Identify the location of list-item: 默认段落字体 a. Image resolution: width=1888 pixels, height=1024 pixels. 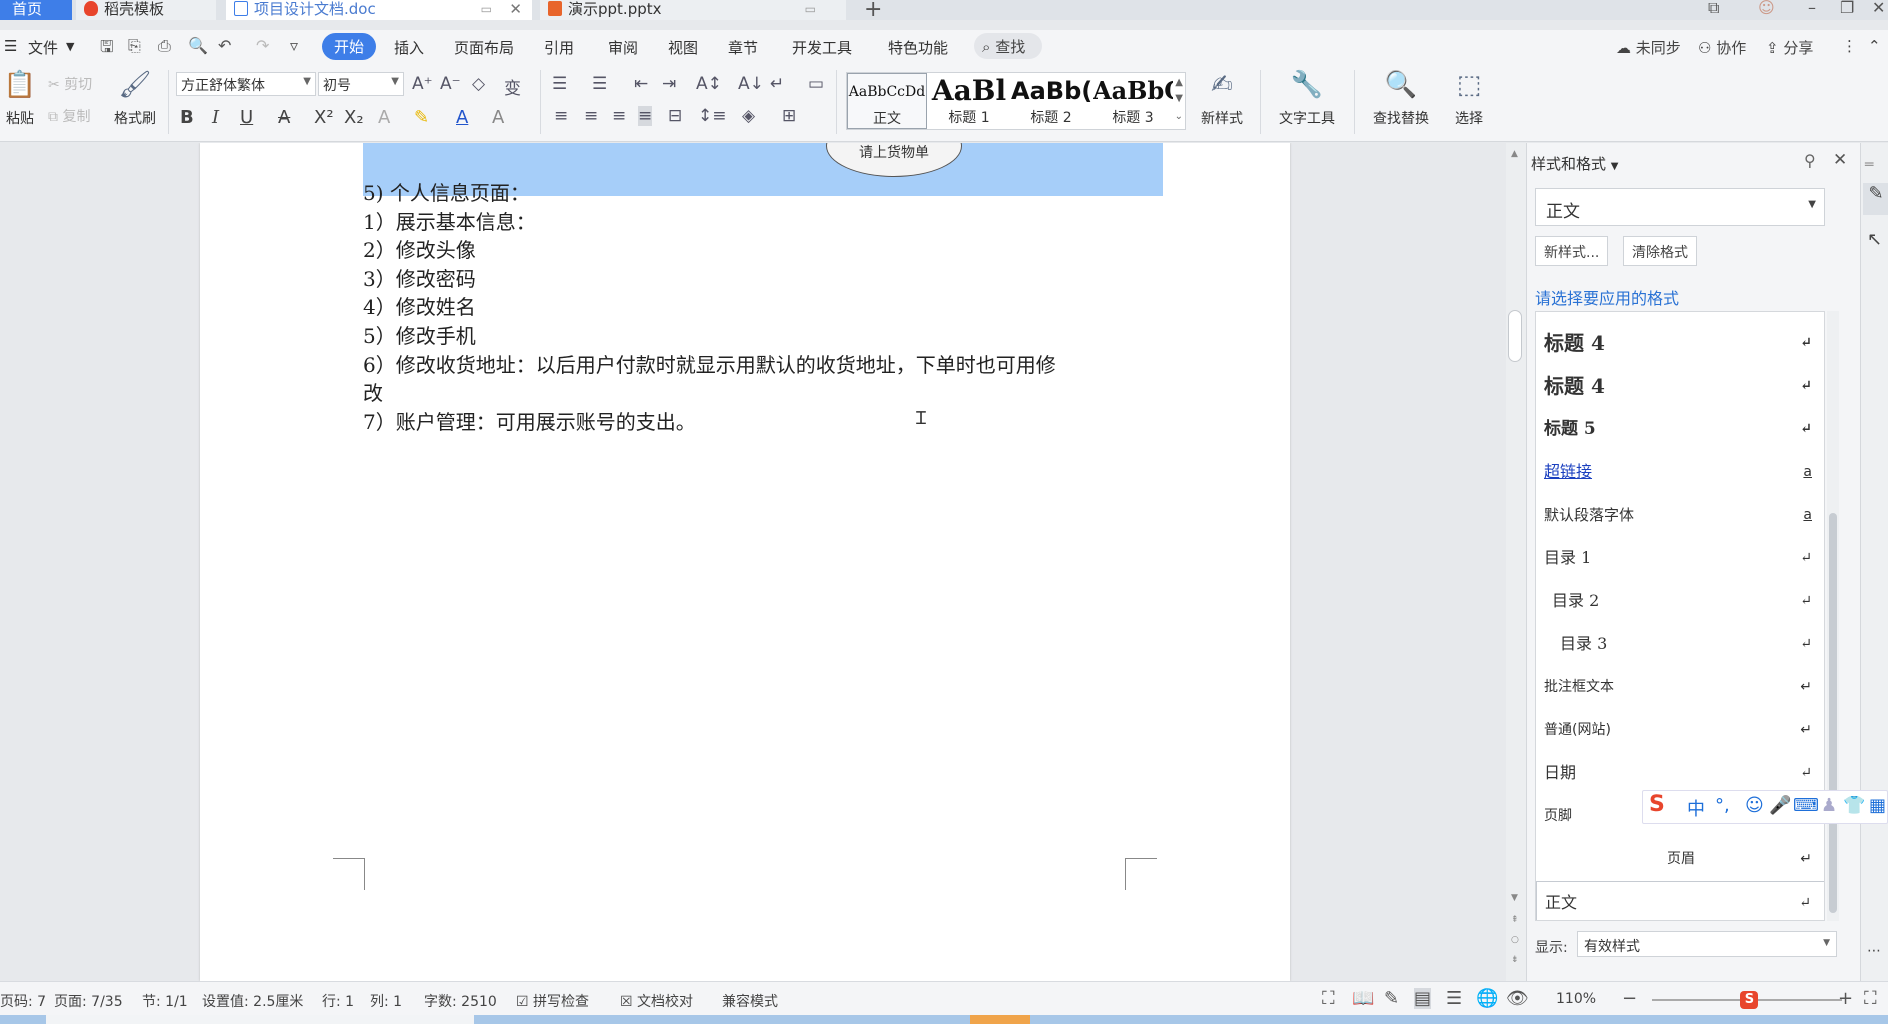
(1680, 515).